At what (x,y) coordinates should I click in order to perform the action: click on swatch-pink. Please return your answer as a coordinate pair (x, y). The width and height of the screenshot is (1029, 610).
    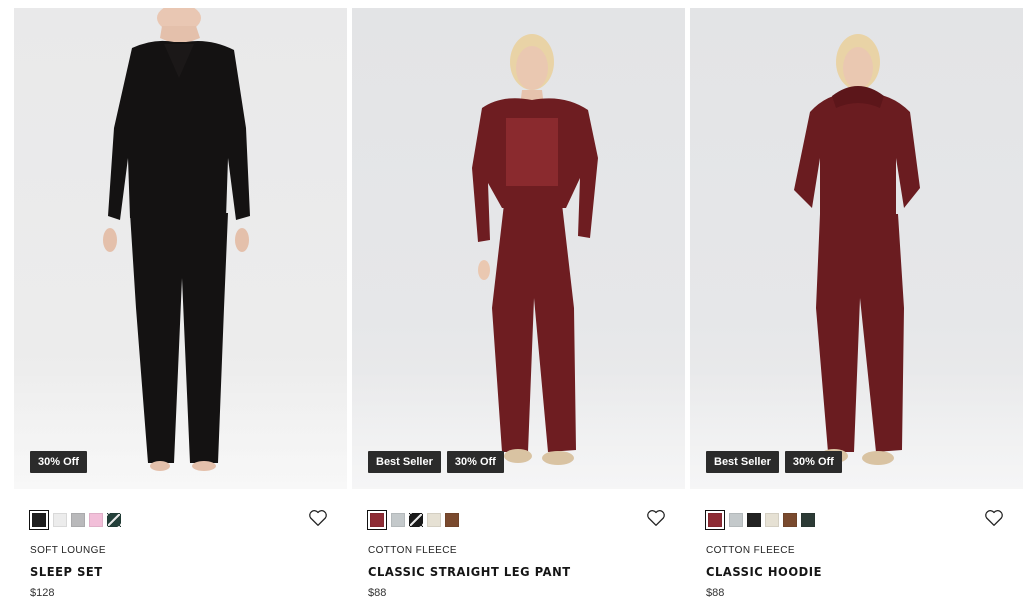
    Looking at the image, I should click on (96, 520).